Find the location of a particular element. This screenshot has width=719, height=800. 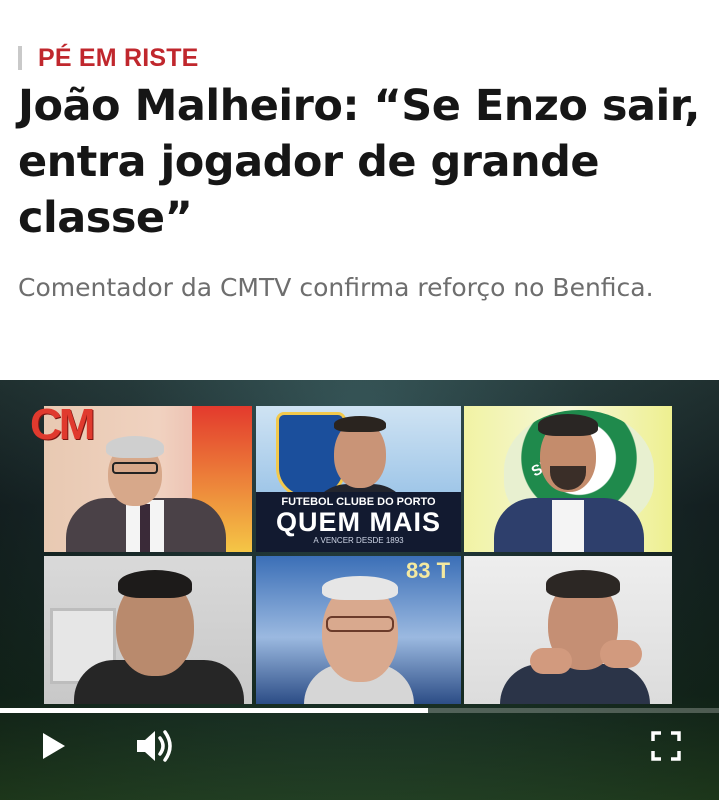

section-kicker: PÉ EM RISTE is located at coordinates (108, 58).